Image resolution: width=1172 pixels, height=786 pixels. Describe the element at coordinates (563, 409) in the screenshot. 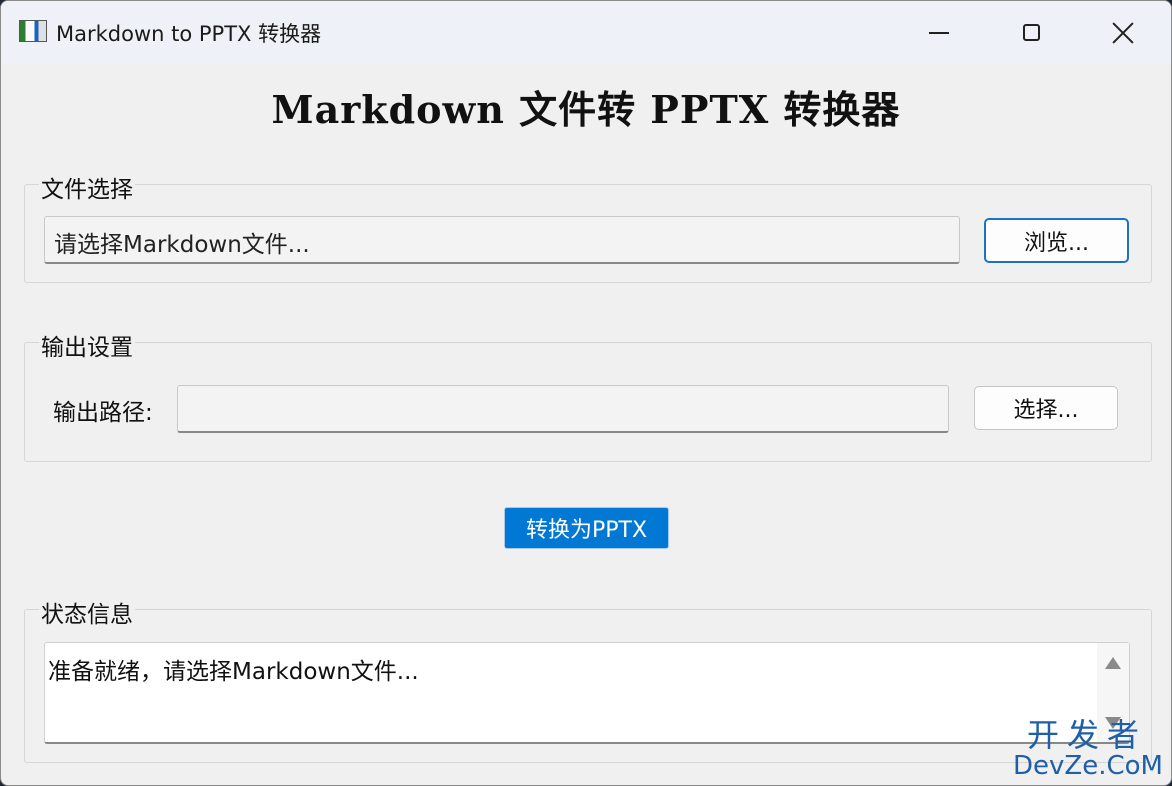

I see `output-path-field` at that location.